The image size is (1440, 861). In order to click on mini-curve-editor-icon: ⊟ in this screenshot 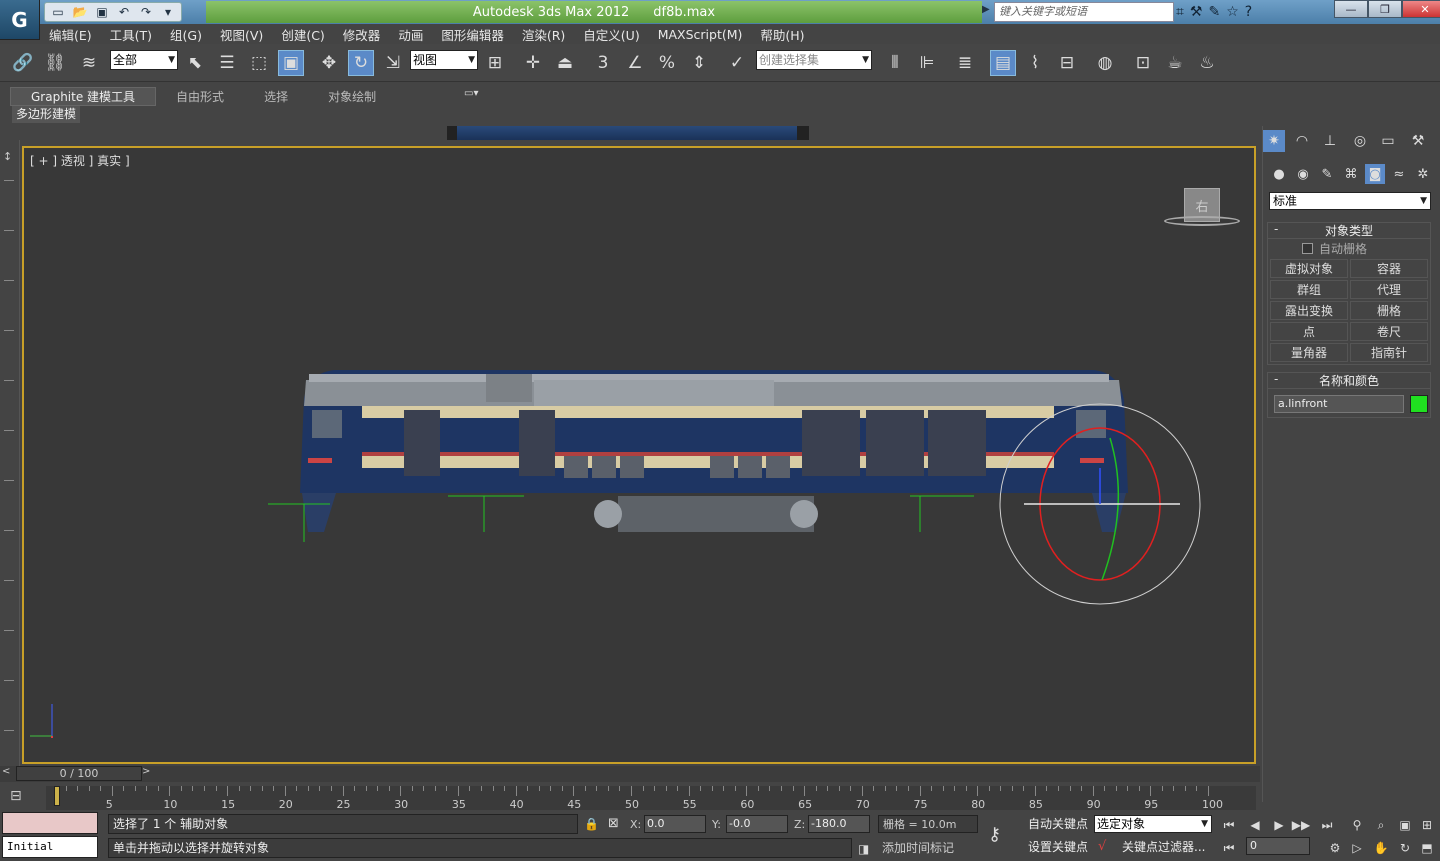, I will do `click(16, 796)`.